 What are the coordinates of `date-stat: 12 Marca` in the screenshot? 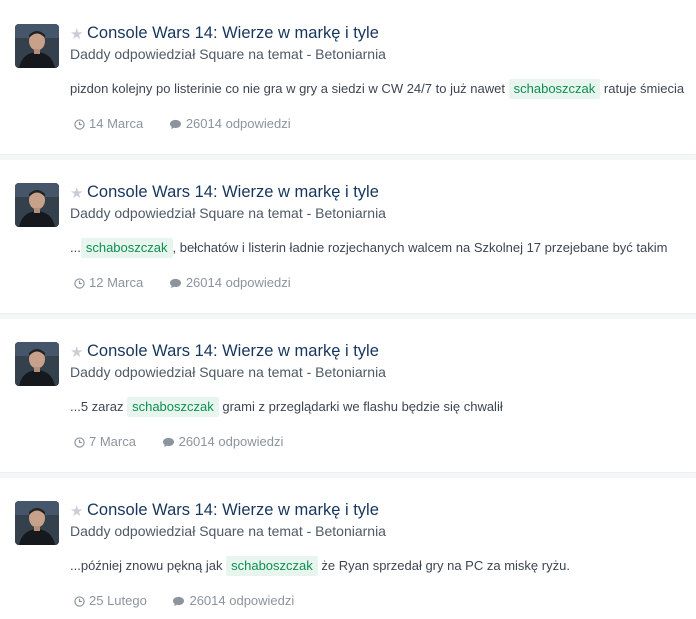 It's located at (108, 283).